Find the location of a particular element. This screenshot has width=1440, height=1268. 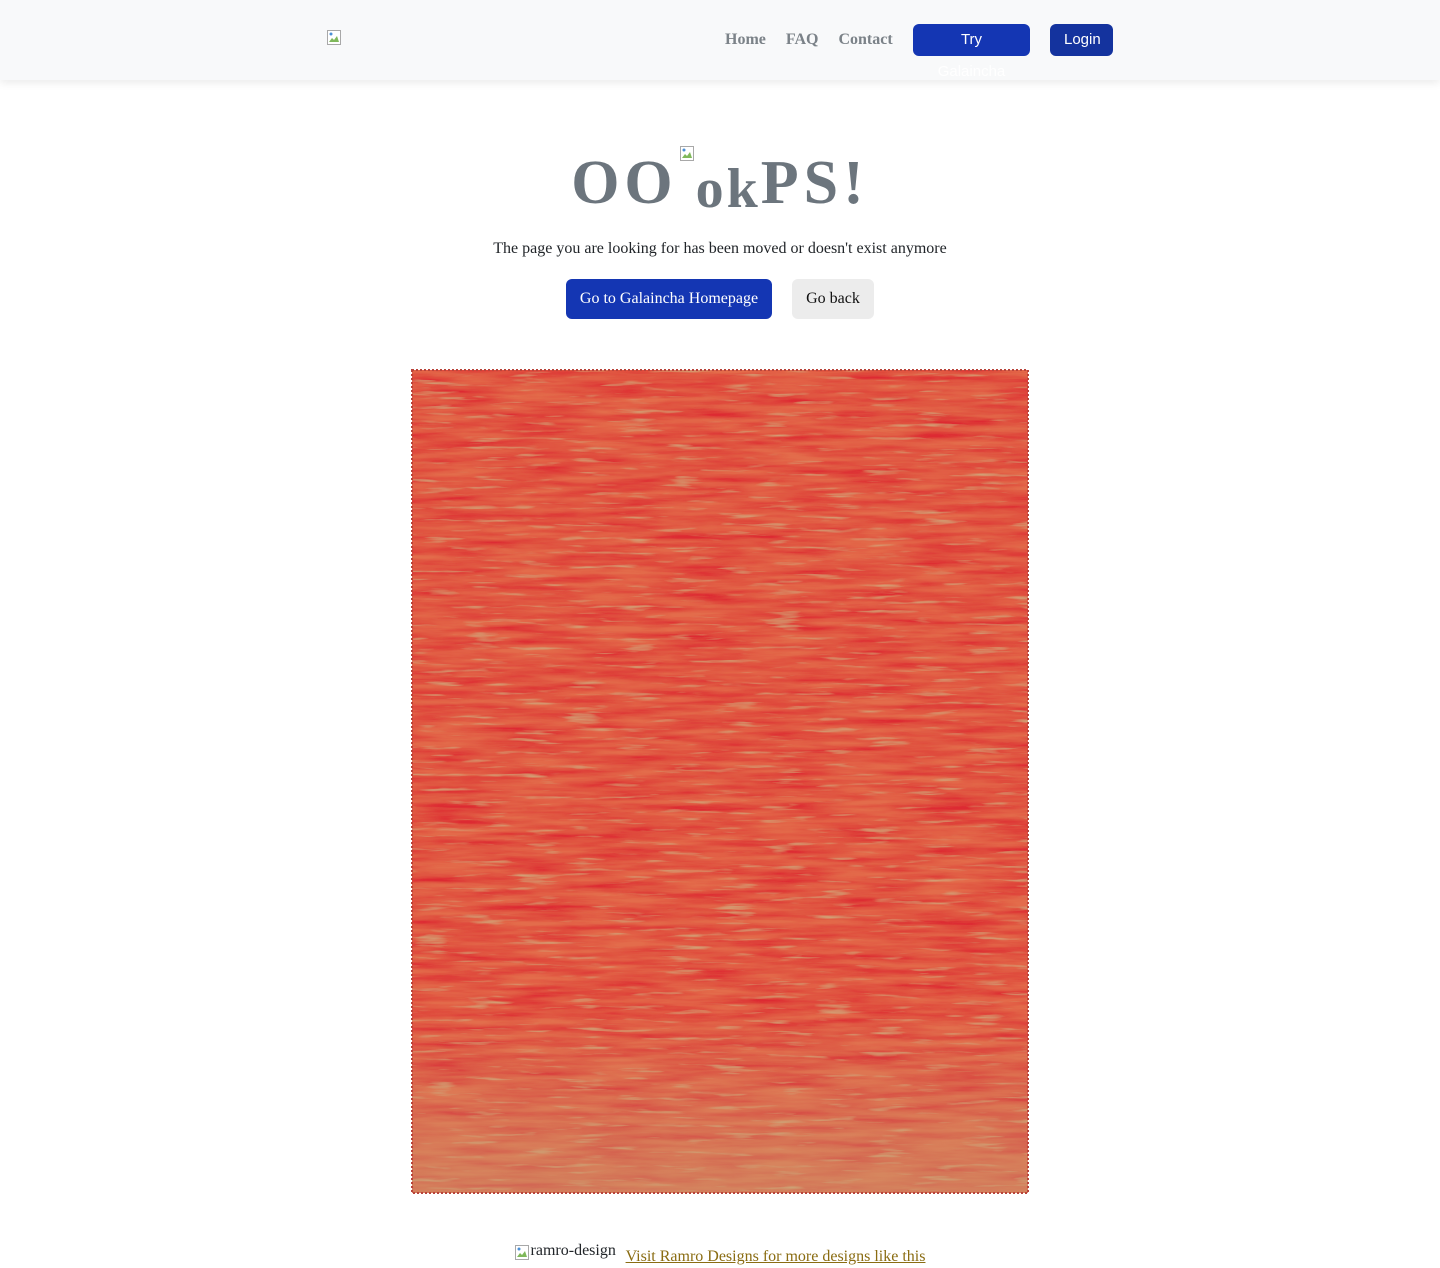

heading-left-text: OO is located at coordinates (624, 183).